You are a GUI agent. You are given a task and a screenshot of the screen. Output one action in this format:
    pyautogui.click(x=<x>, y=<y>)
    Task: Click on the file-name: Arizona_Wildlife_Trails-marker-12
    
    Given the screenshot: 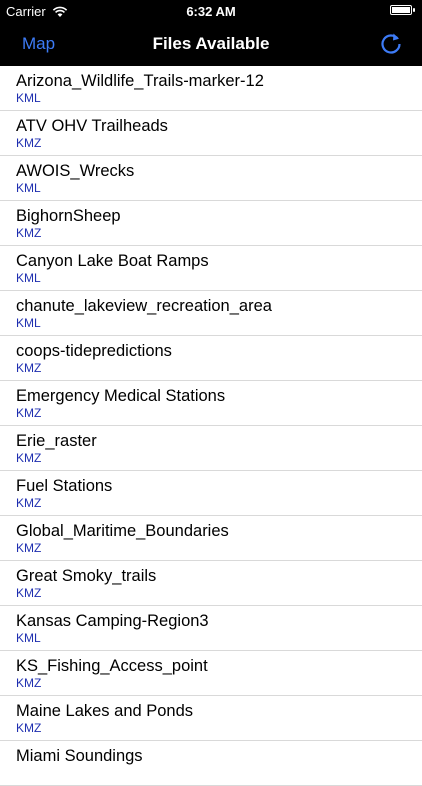 What is the action you would take?
    pyautogui.click(x=140, y=81)
    